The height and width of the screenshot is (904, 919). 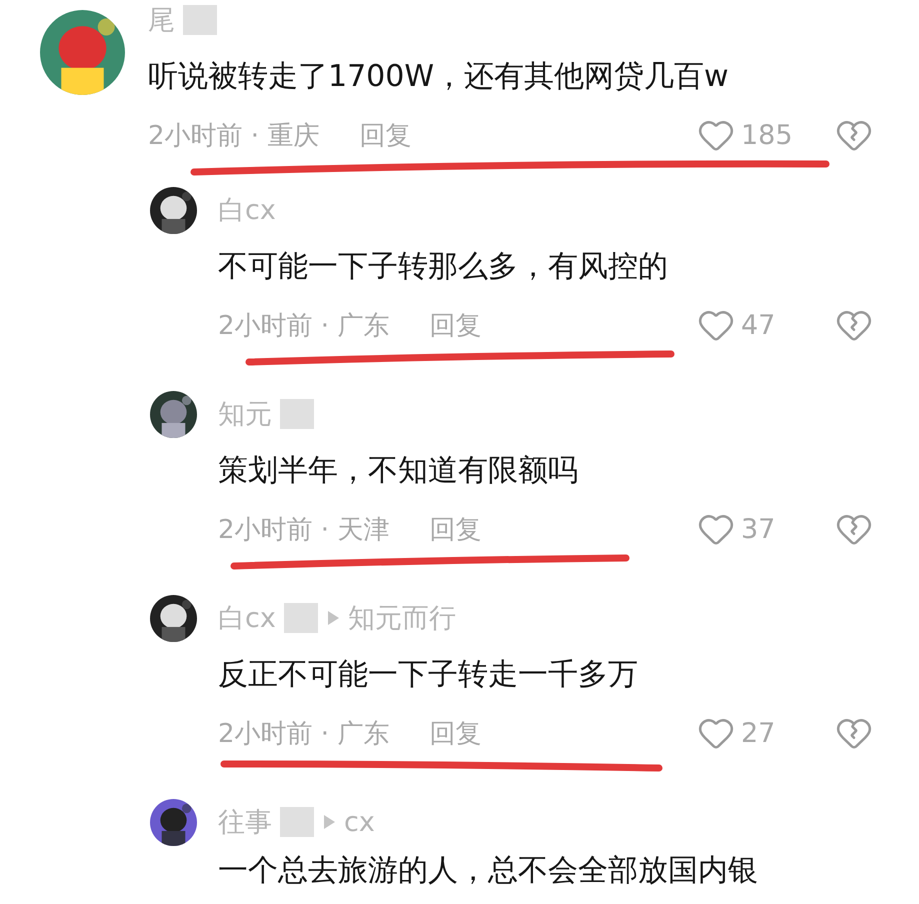 What do you see at coordinates (234, 136) in the screenshot?
I see `comment-time: 2小时前 · 重庆` at bounding box center [234, 136].